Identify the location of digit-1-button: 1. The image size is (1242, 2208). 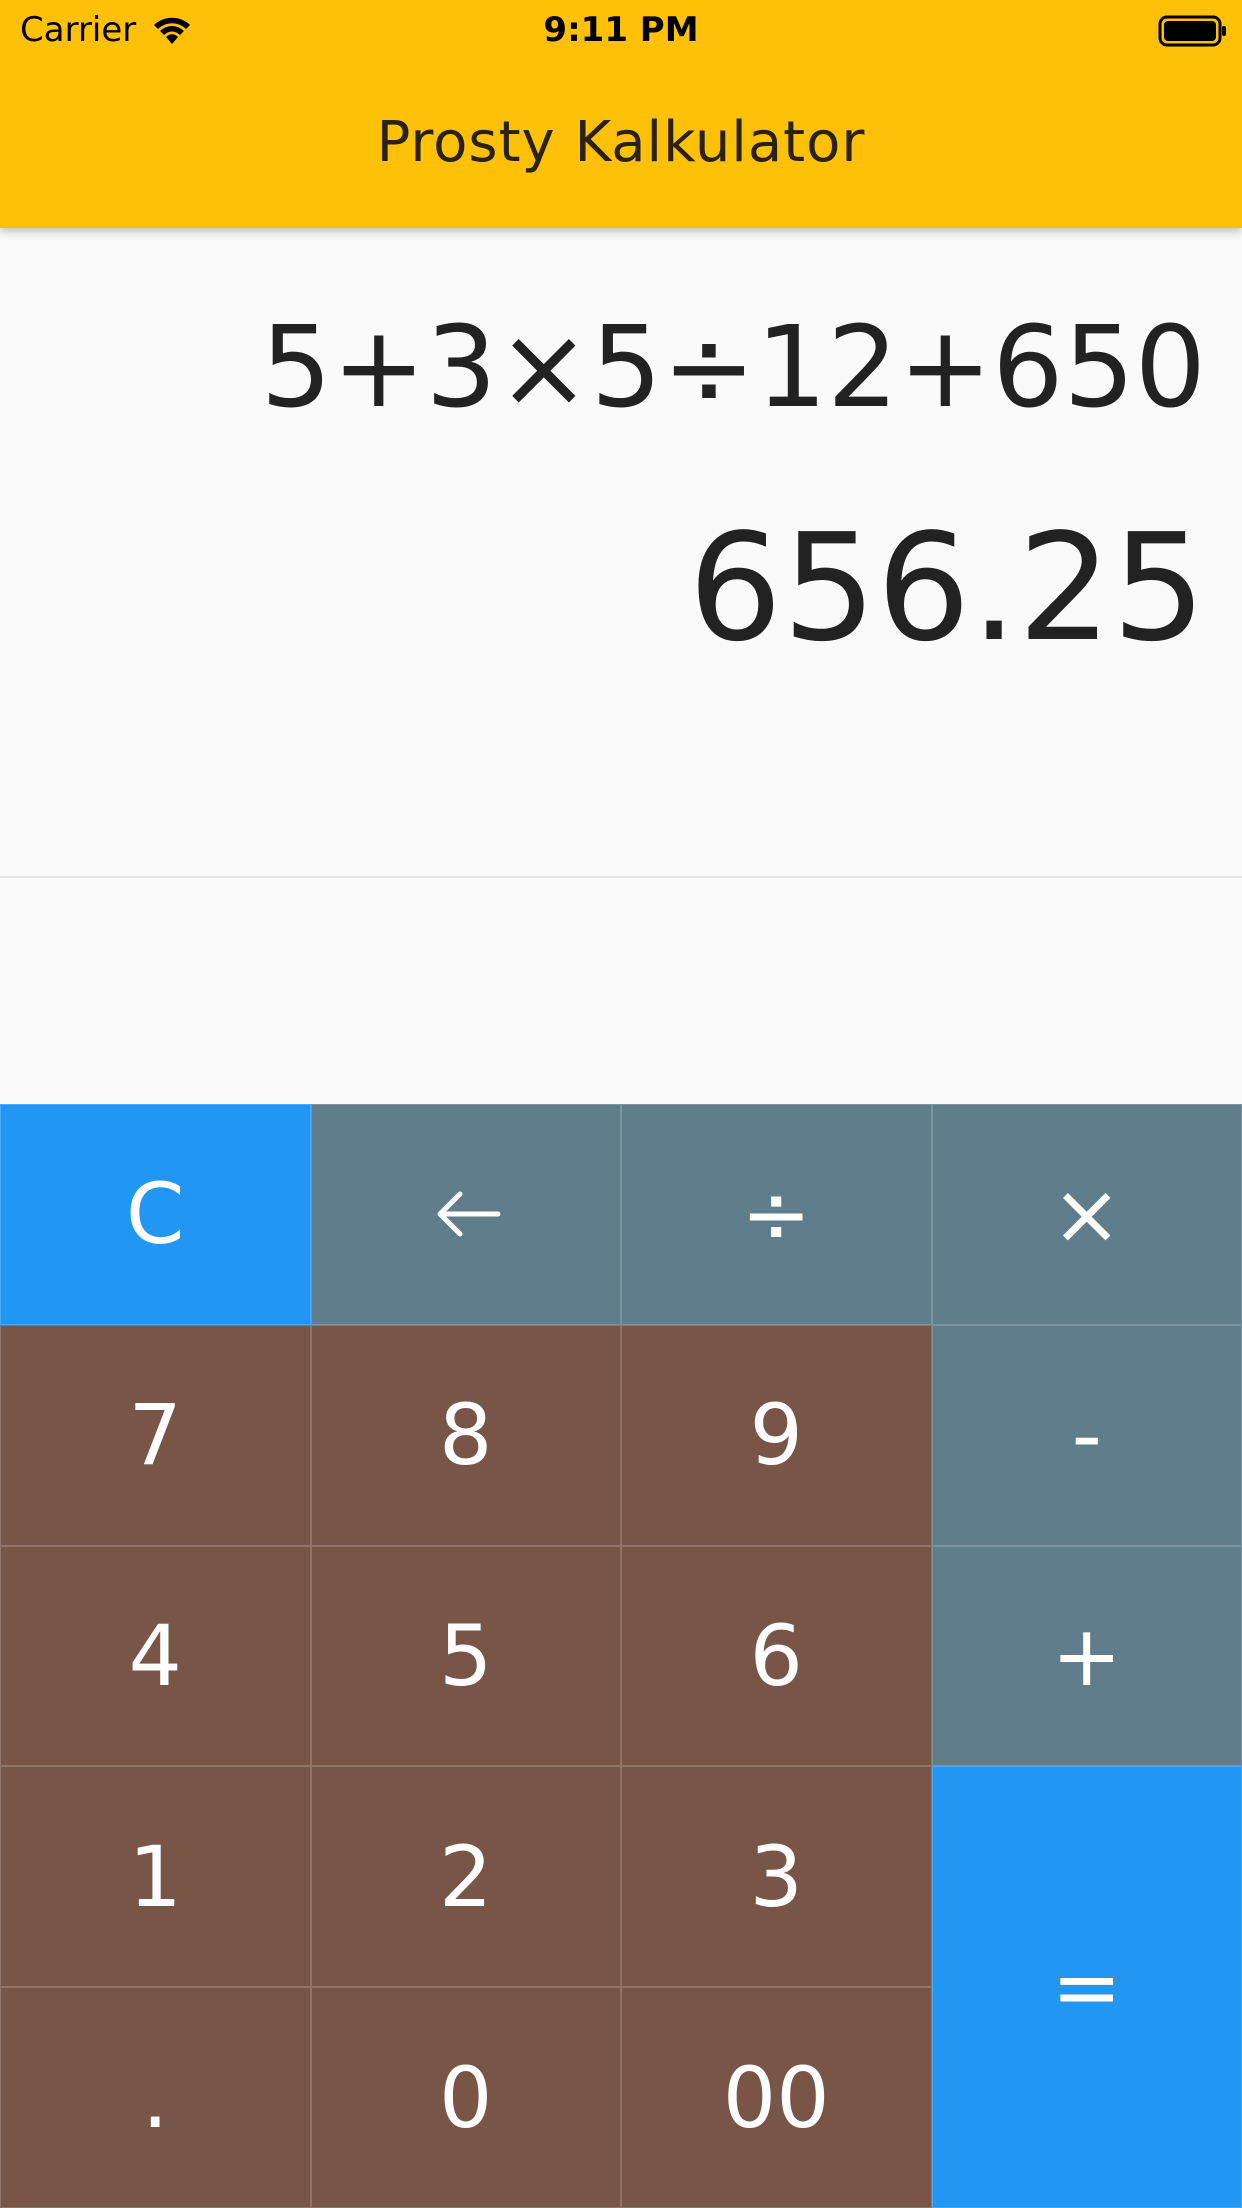
(155, 1877).